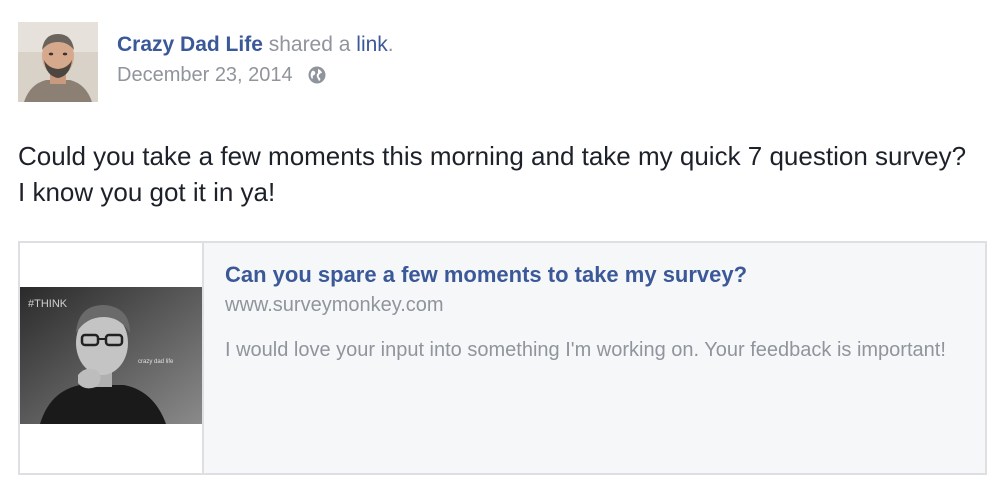 This screenshot has height=494, width=1006. What do you see at coordinates (156, 362) in the screenshot?
I see `image-caption-text: crazy dad life` at bounding box center [156, 362].